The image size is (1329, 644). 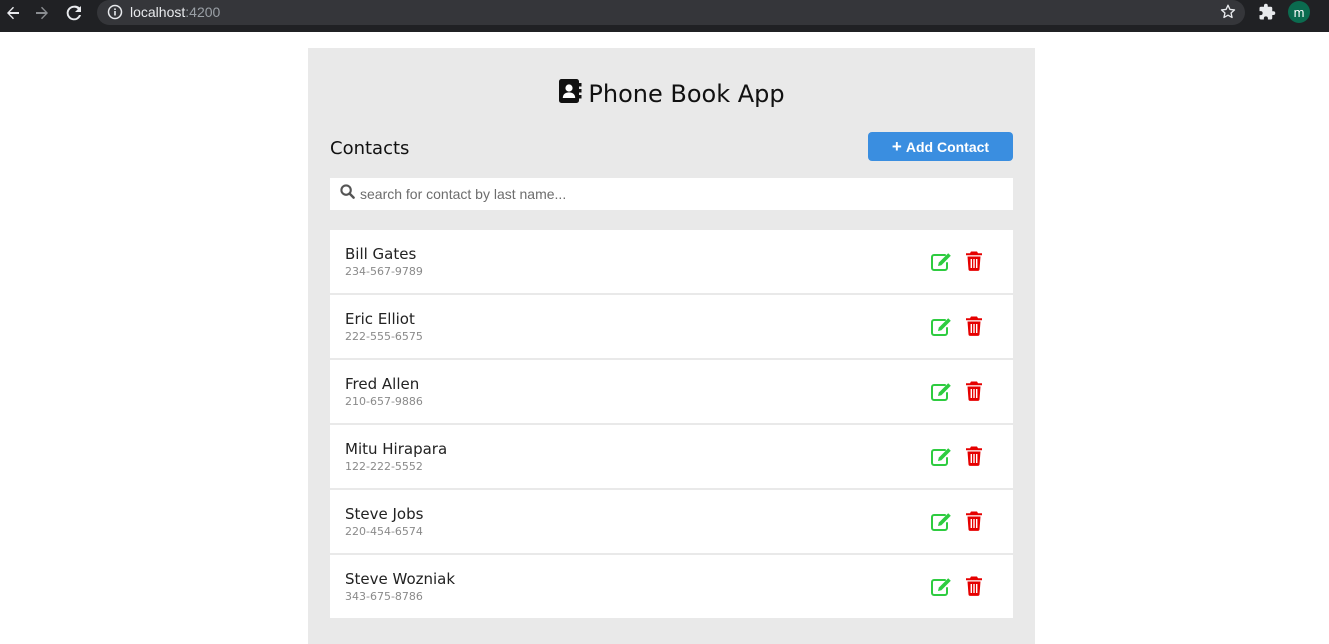 I want to click on info-icon, so click(x=115, y=14).